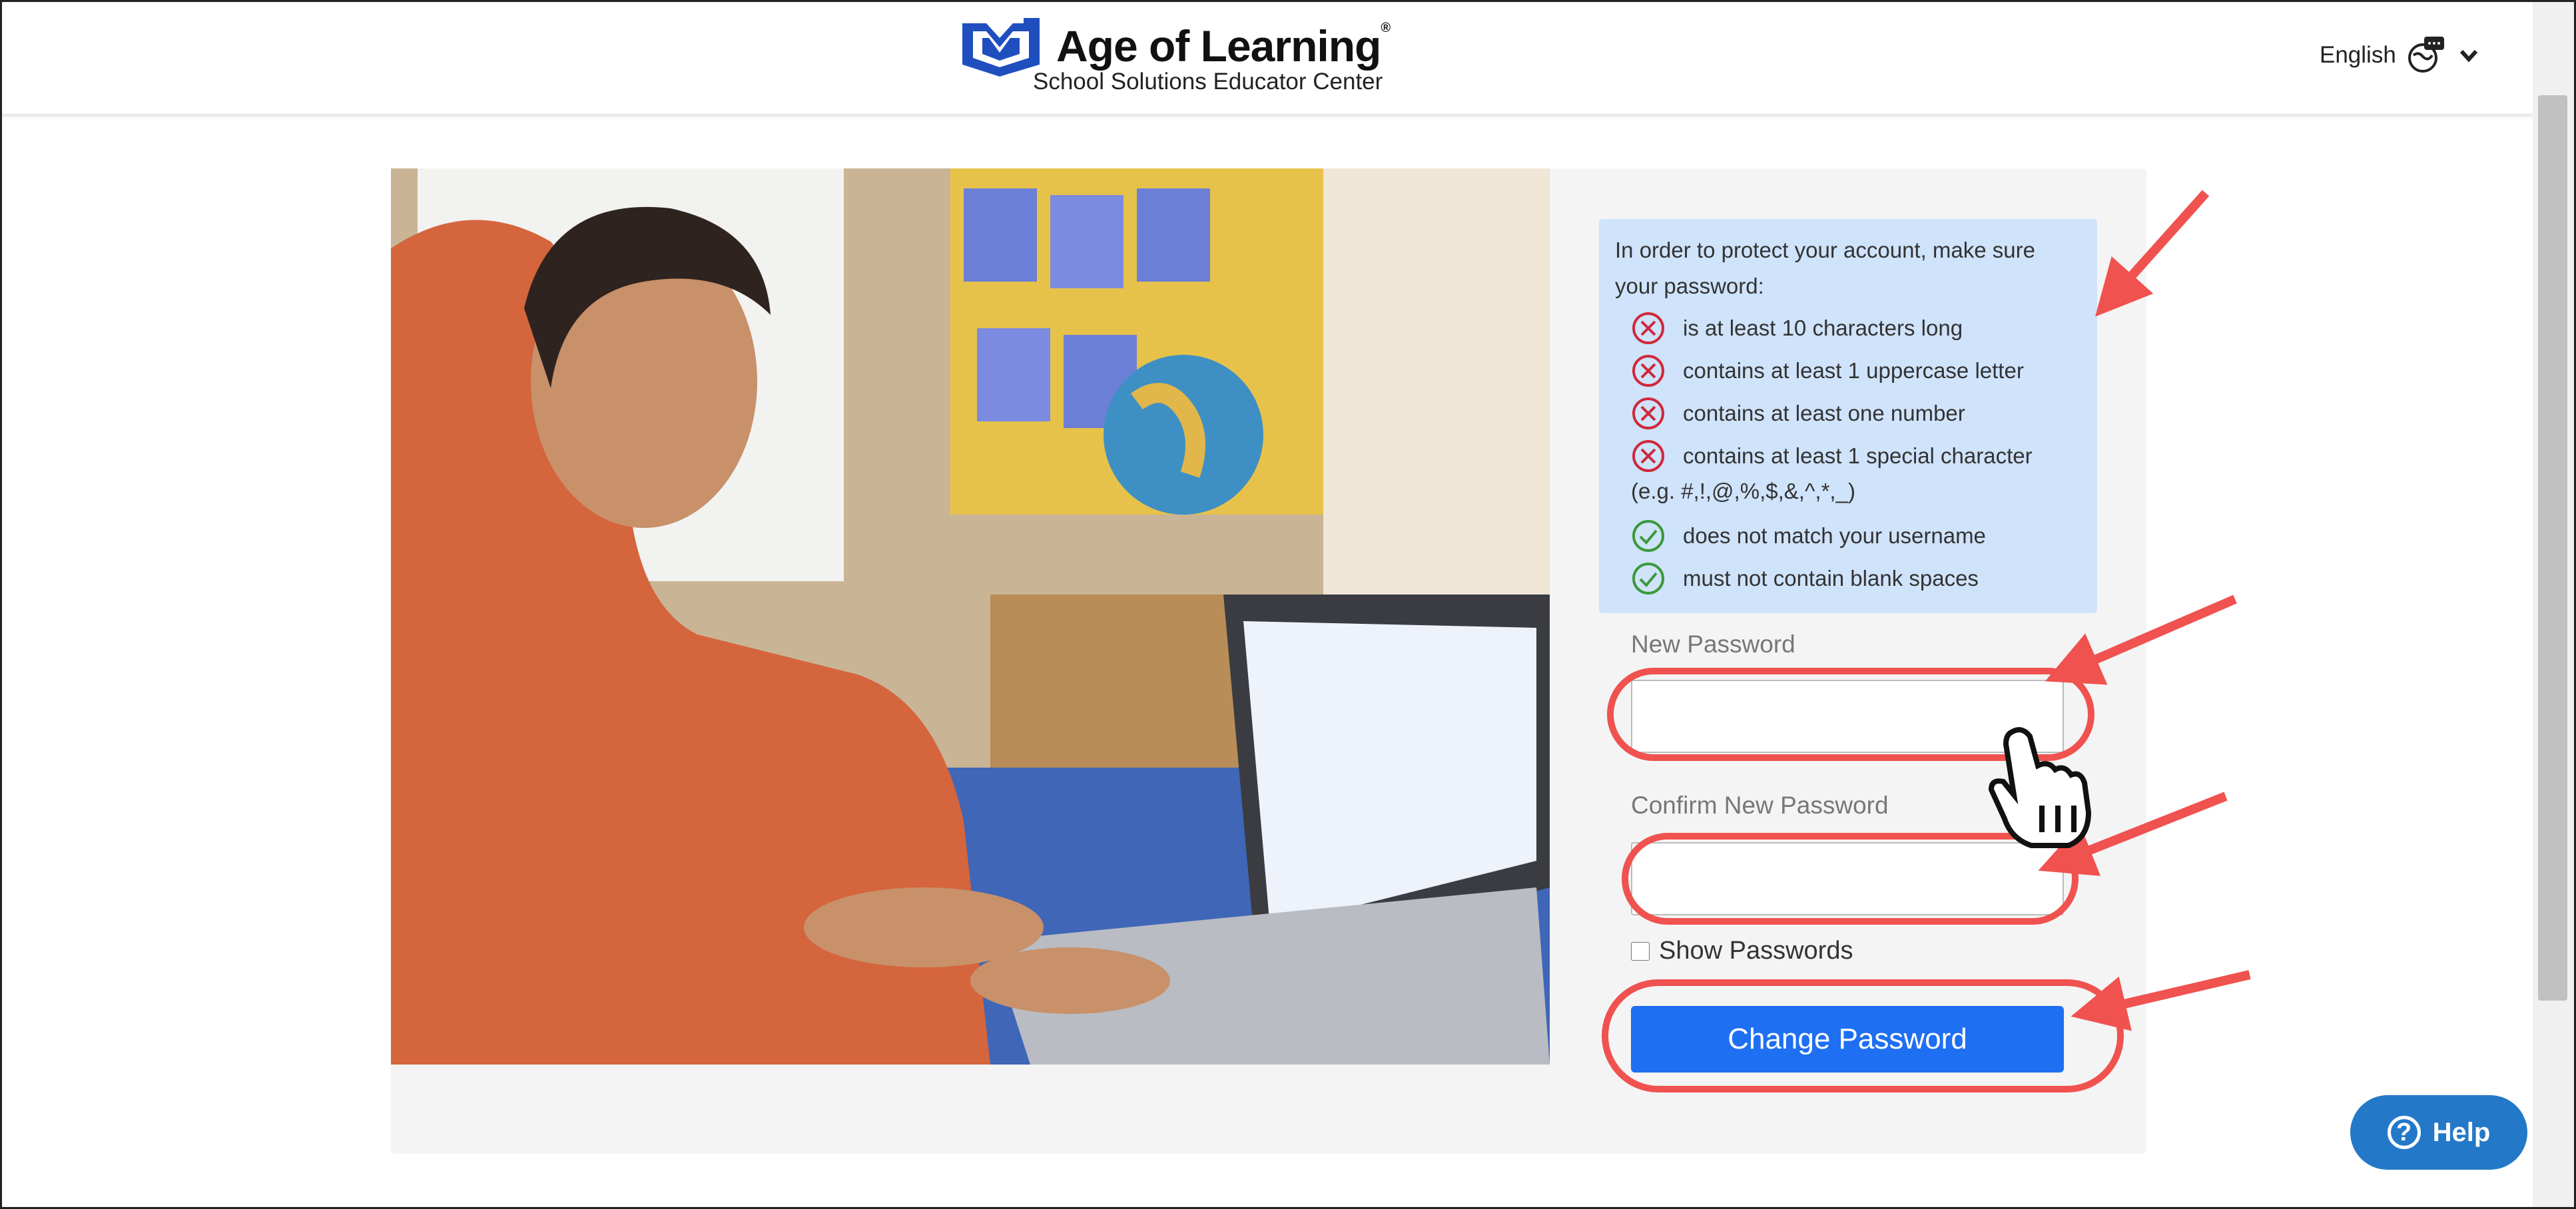 The width and height of the screenshot is (2576, 1209). Describe the element at coordinates (1847, 878) in the screenshot. I see `confirm-password-input` at that location.